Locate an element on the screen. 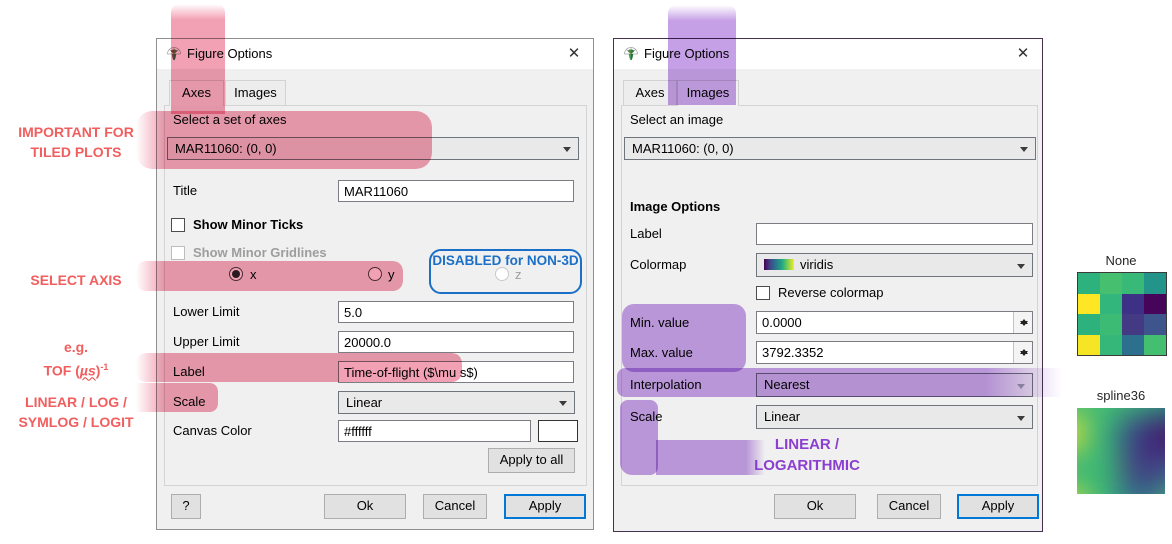  viridis-pixel-grid is located at coordinates (1122, 314).